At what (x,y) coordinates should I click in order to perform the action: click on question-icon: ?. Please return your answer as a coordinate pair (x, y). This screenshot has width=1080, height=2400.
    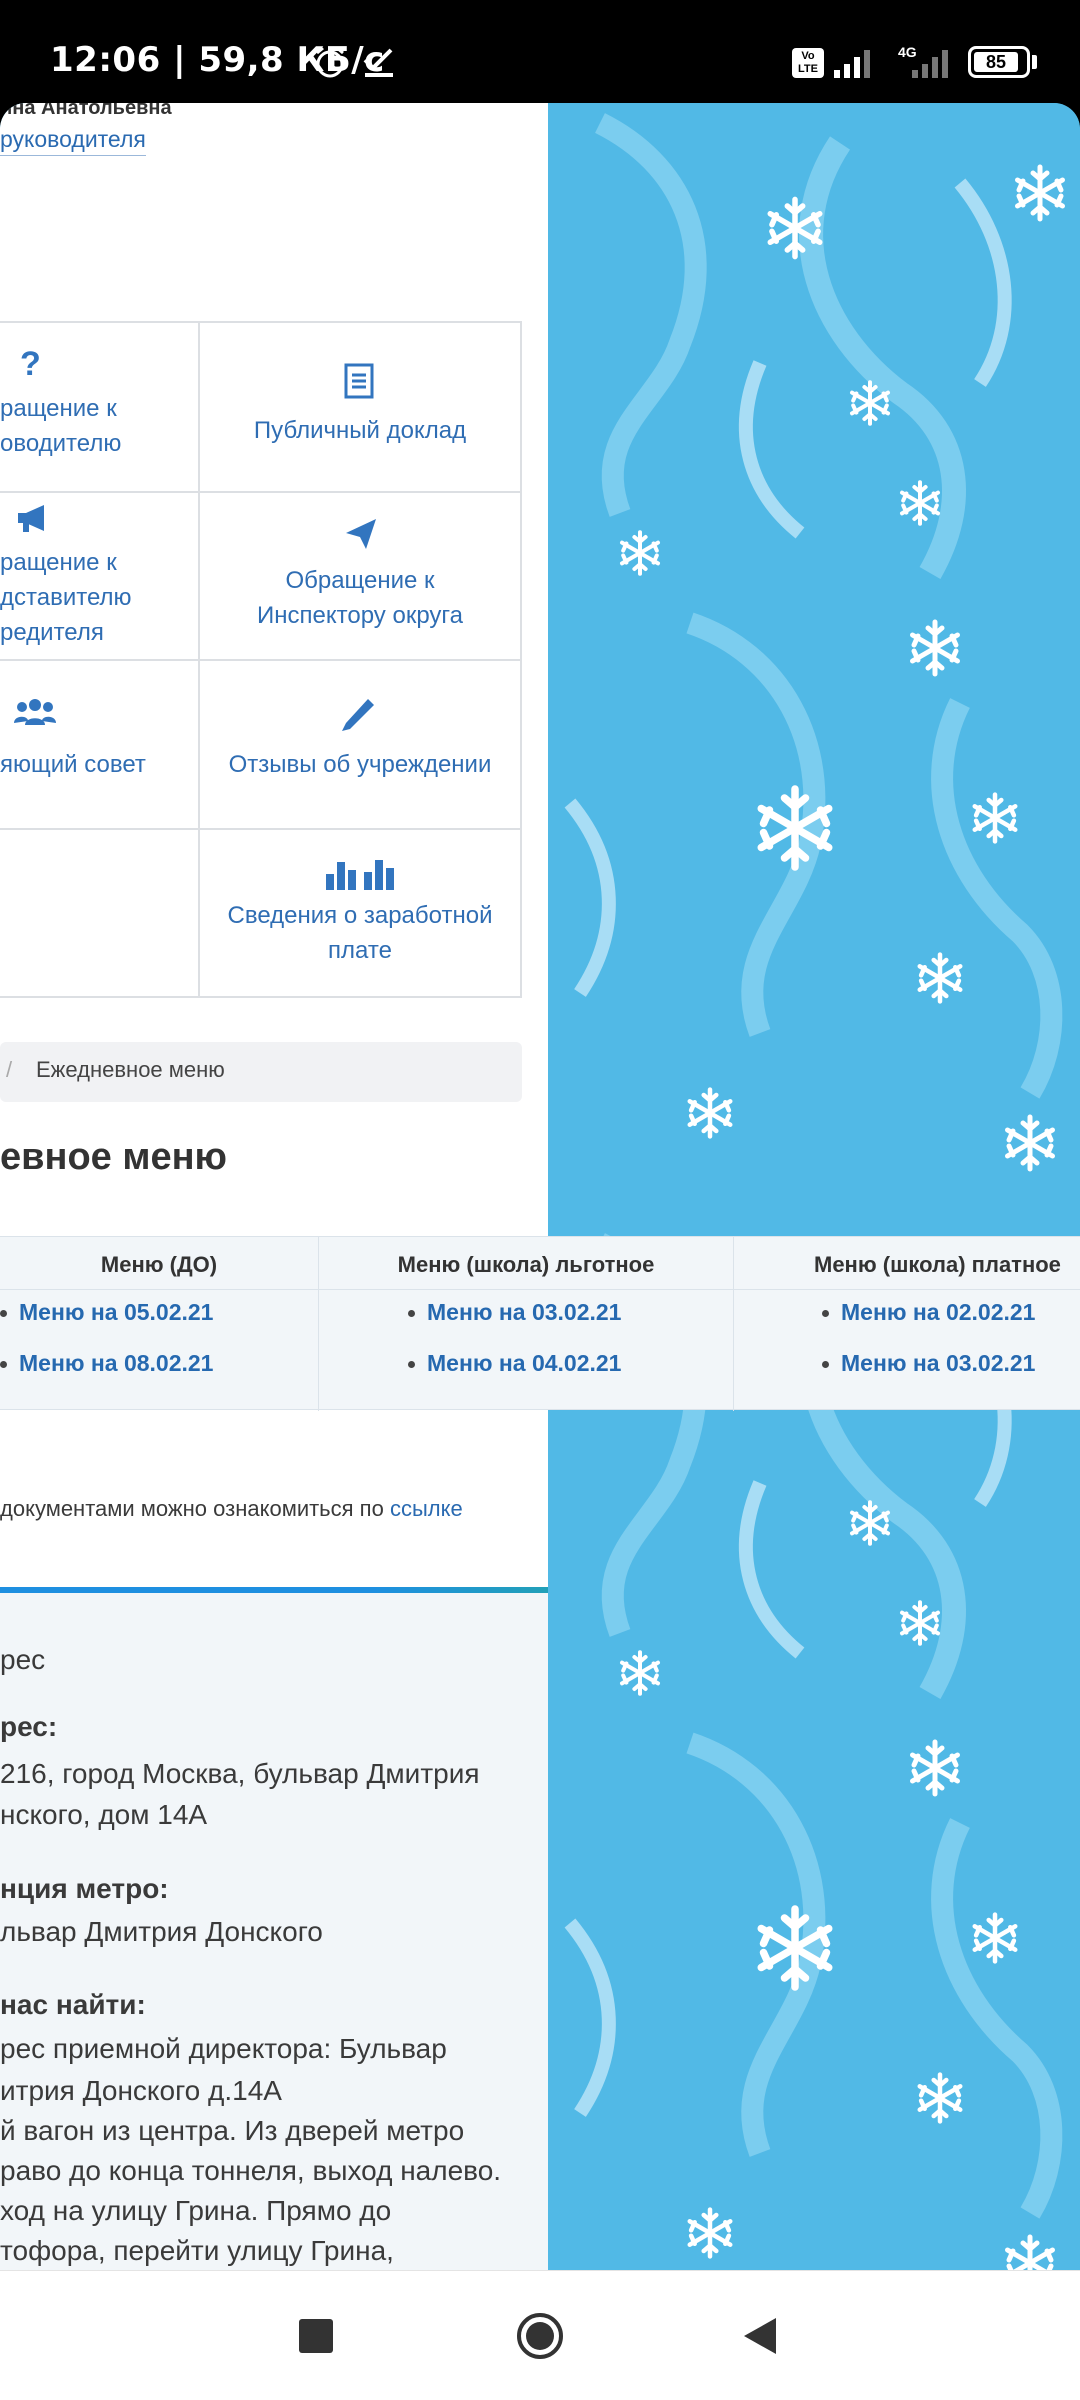
    Looking at the image, I should click on (30, 364).